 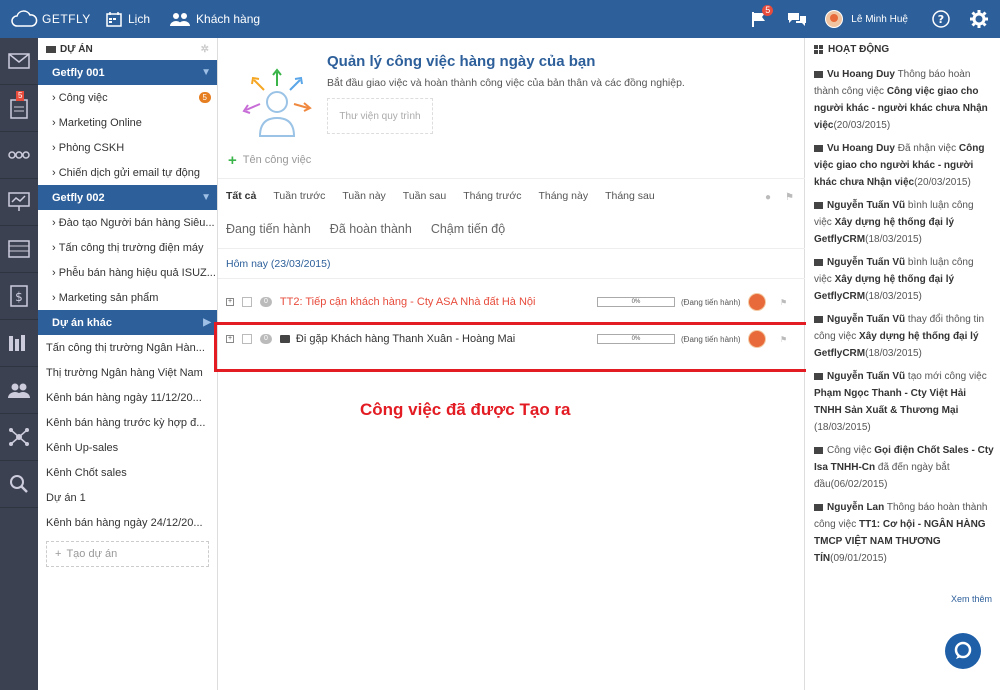 What do you see at coordinates (127, 497) in the screenshot?
I see `sidebar-item-other: Dự án 1` at bounding box center [127, 497].